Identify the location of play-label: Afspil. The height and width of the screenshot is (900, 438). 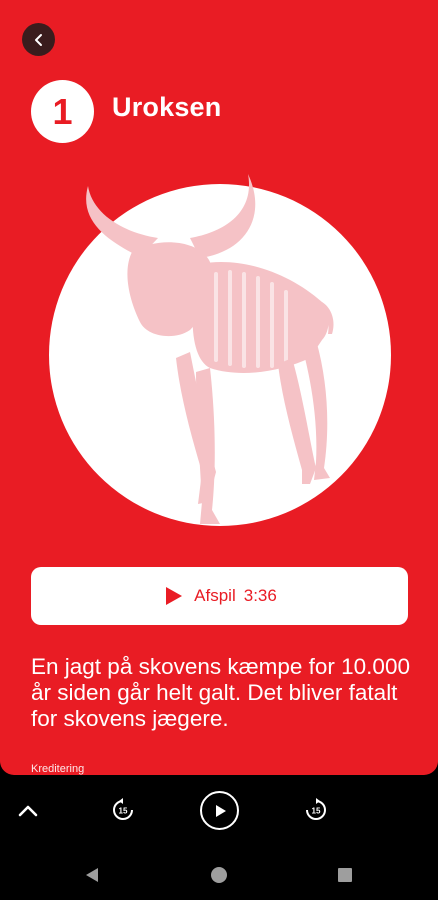
(215, 595).